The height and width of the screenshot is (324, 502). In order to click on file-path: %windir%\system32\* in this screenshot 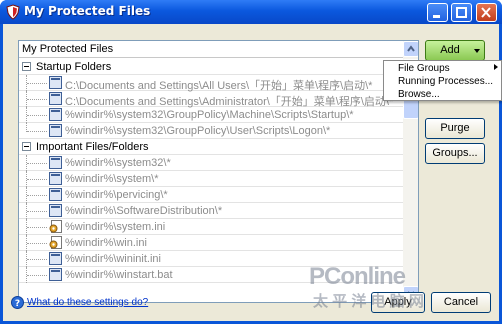, I will do `click(118, 163)`.